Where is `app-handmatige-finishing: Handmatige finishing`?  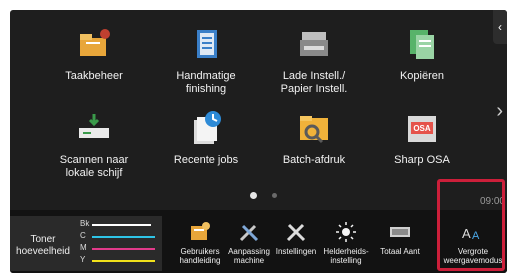 app-handmatige-finishing: Handmatige finishing is located at coordinates (206, 60).